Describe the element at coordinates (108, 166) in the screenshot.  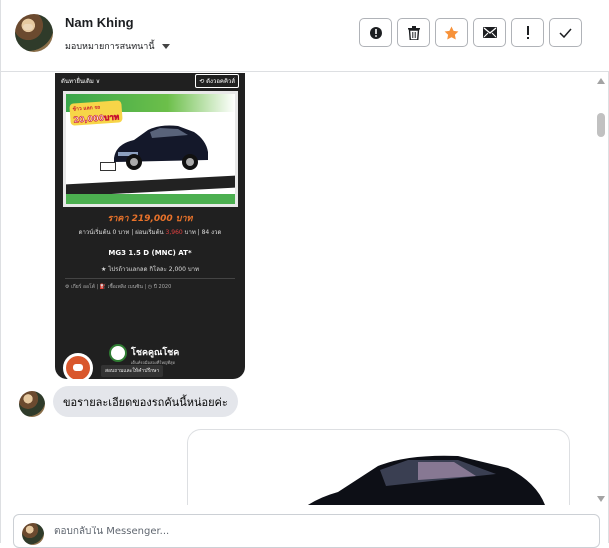
I see `license-plate` at that location.